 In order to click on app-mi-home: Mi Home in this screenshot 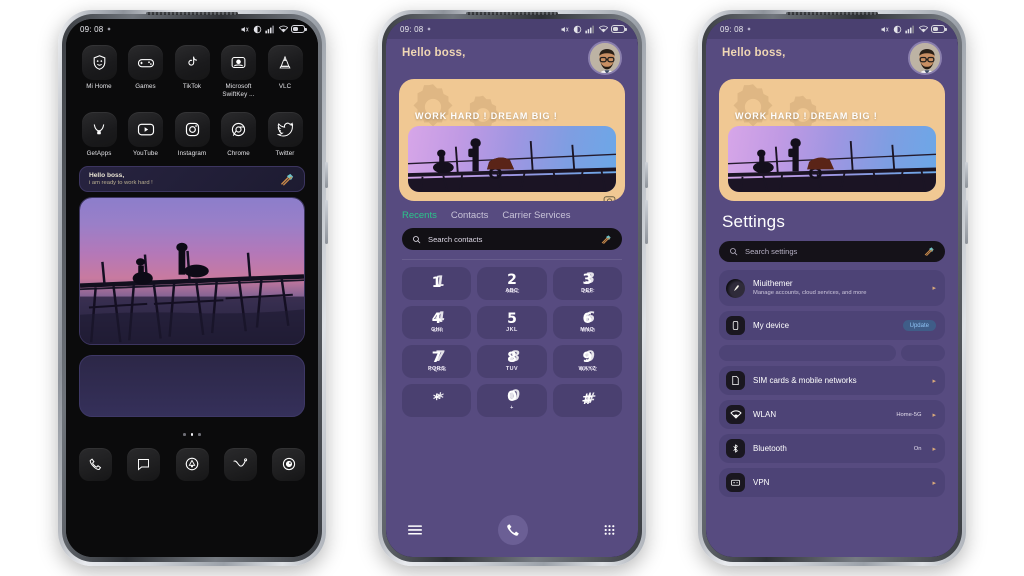, I will do `click(99, 72)`.